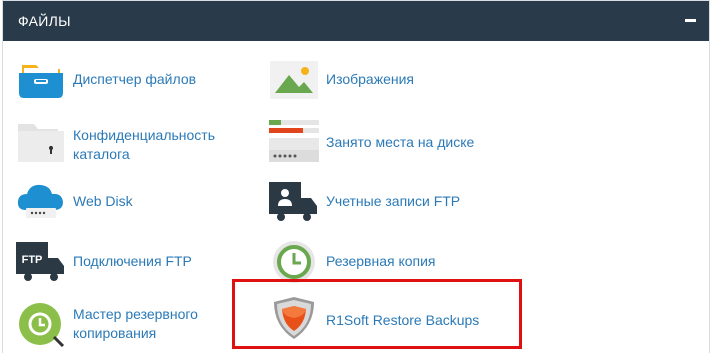 Image resolution: width=712 pixels, height=353 pixels. Describe the element at coordinates (135, 314) in the screenshot. I see `backup-wizard-label-line1: Мастер резервного` at that location.